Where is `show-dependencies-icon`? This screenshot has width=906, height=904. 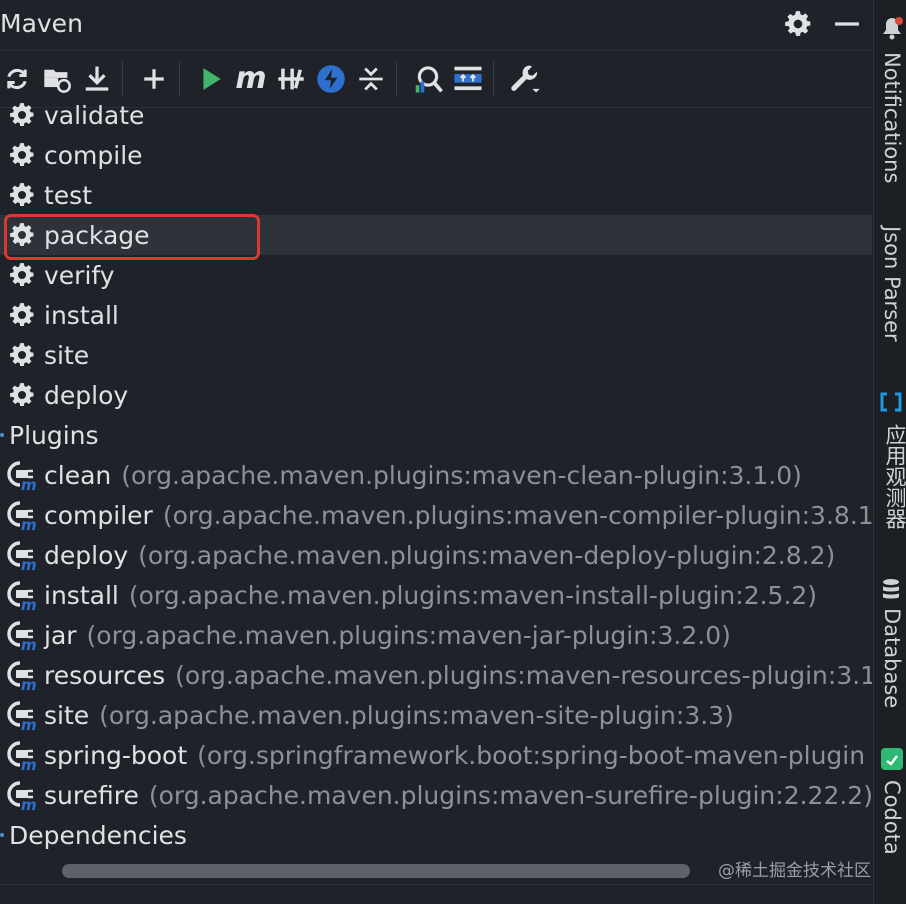
show-dependencies-icon is located at coordinates (468, 79).